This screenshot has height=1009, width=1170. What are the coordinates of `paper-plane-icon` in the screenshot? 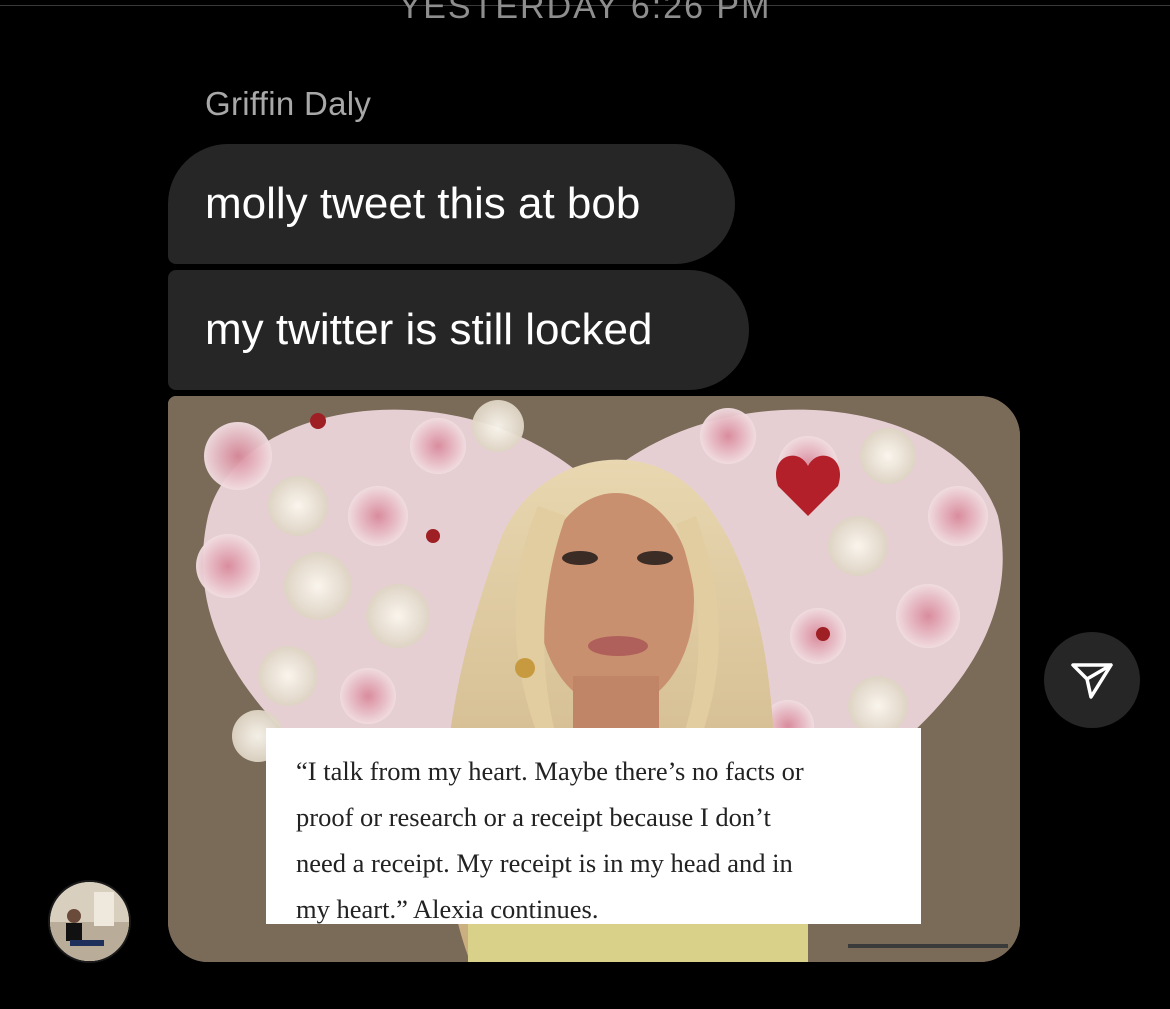 It's located at (1092, 681).